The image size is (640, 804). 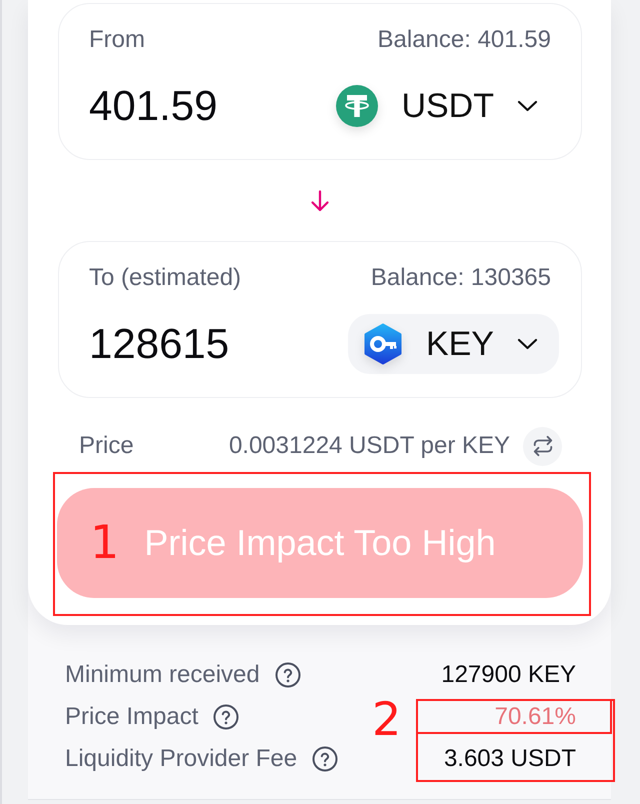 What do you see at coordinates (510, 759) in the screenshot?
I see `detail-value: 3.603 USDT` at bounding box center [510, 759].